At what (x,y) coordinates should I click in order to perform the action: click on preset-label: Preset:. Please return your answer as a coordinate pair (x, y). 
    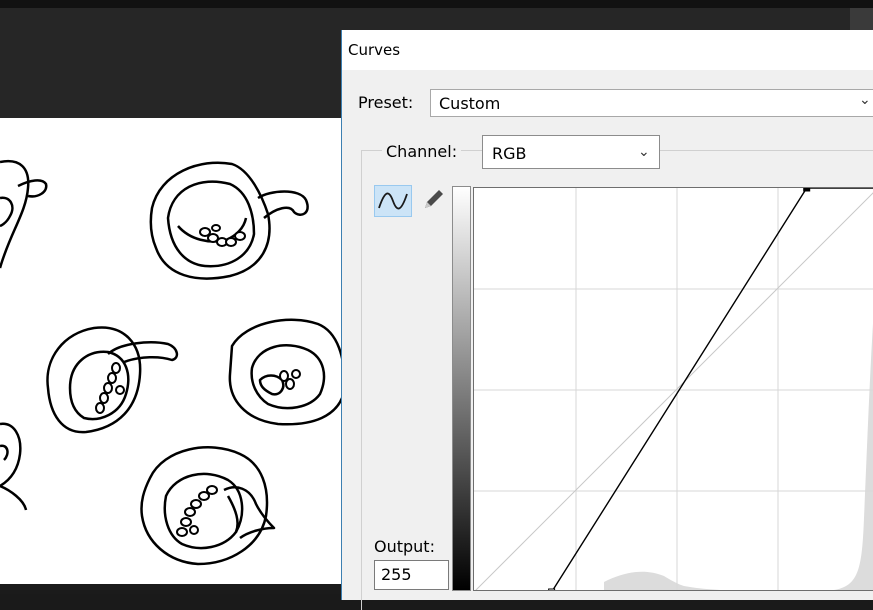
    Looking at the image, I should click on (386, 102).